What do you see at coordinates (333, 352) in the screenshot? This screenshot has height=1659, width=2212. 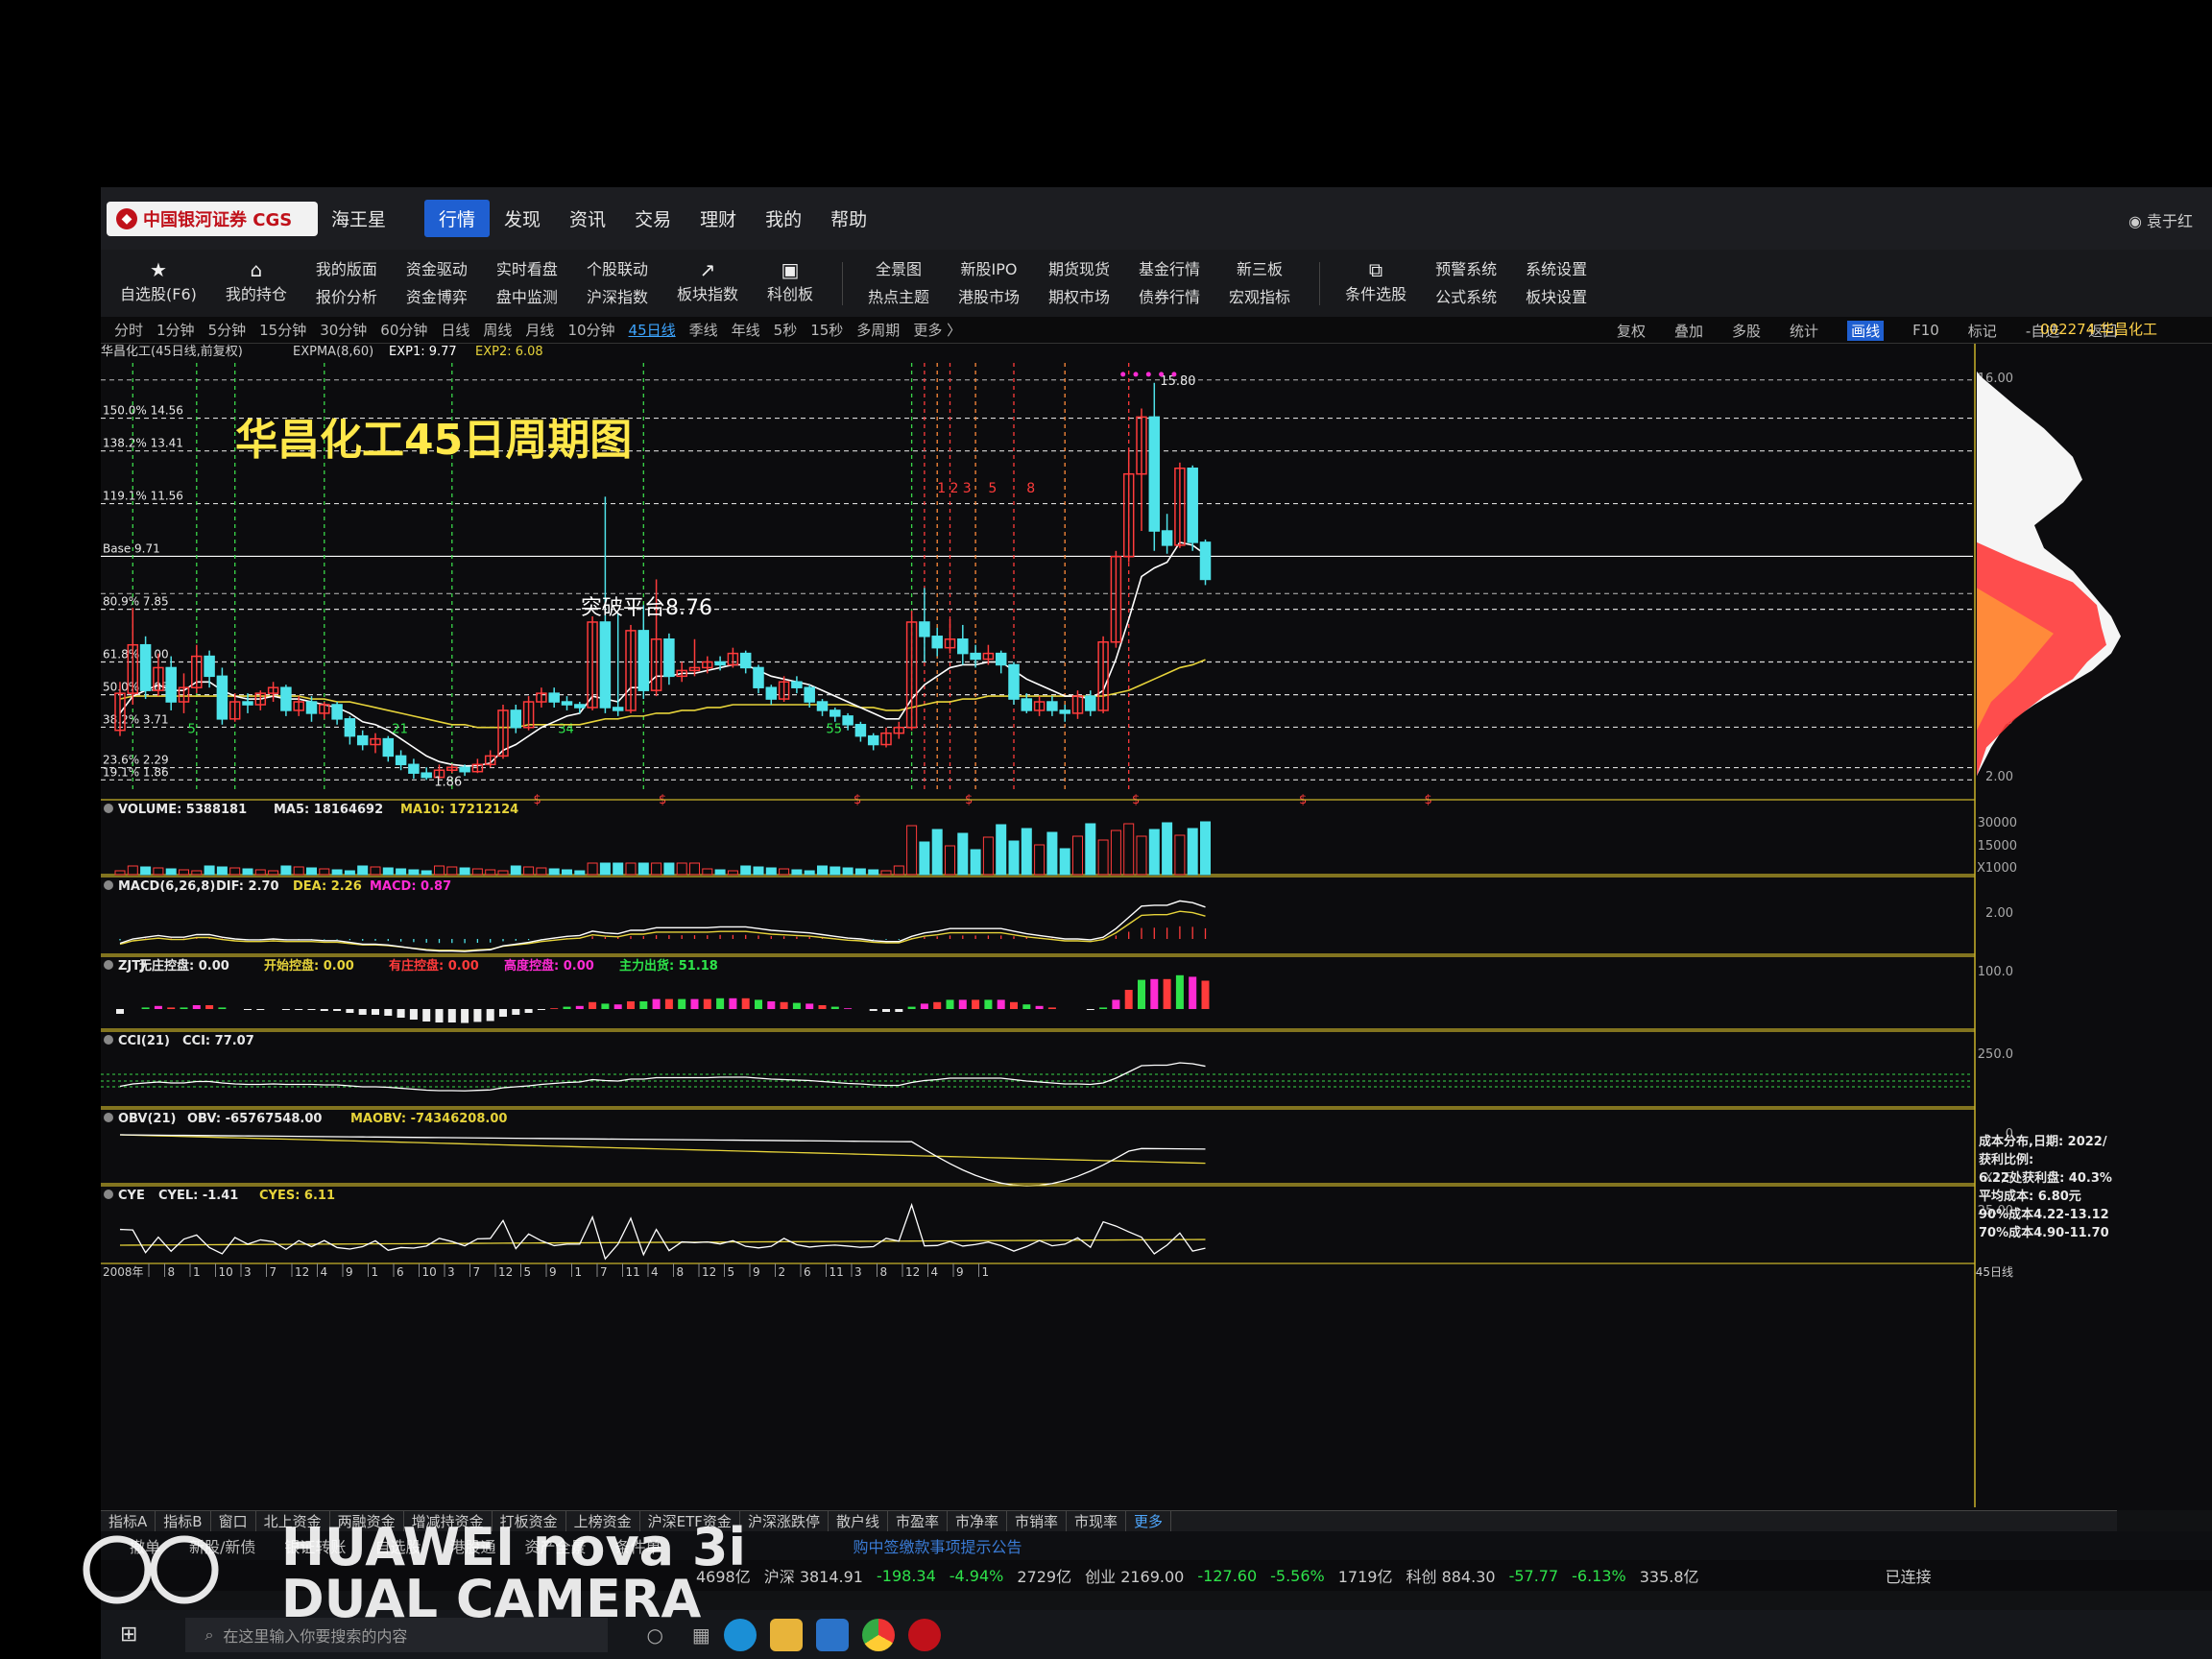 I see `expma-label: EXPMA(8,60)` at bounding box center [333, 352].